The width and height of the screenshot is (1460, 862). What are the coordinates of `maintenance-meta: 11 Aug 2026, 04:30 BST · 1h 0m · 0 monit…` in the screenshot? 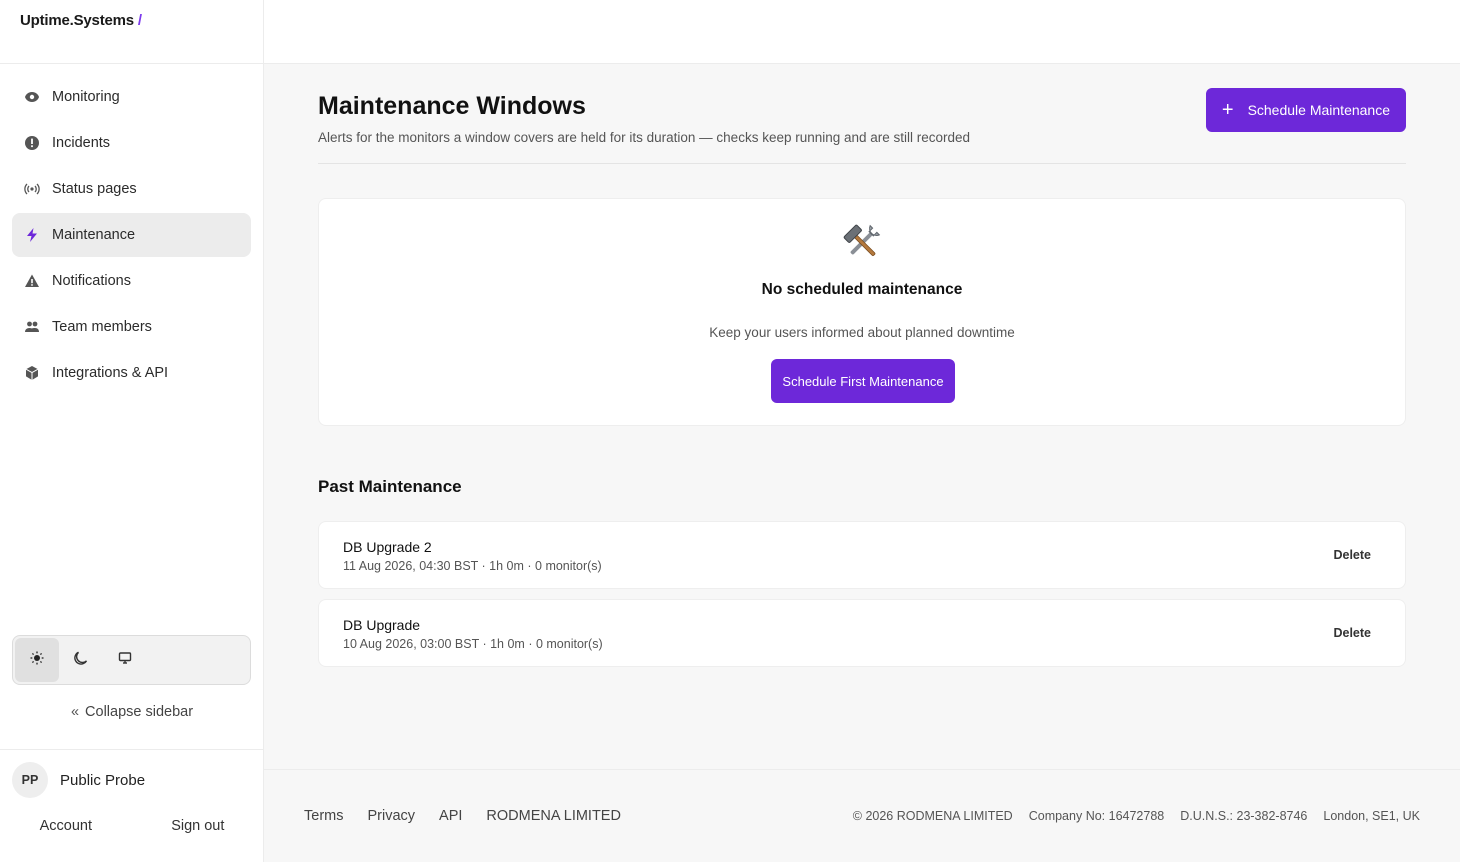 It's located at (472, 566).